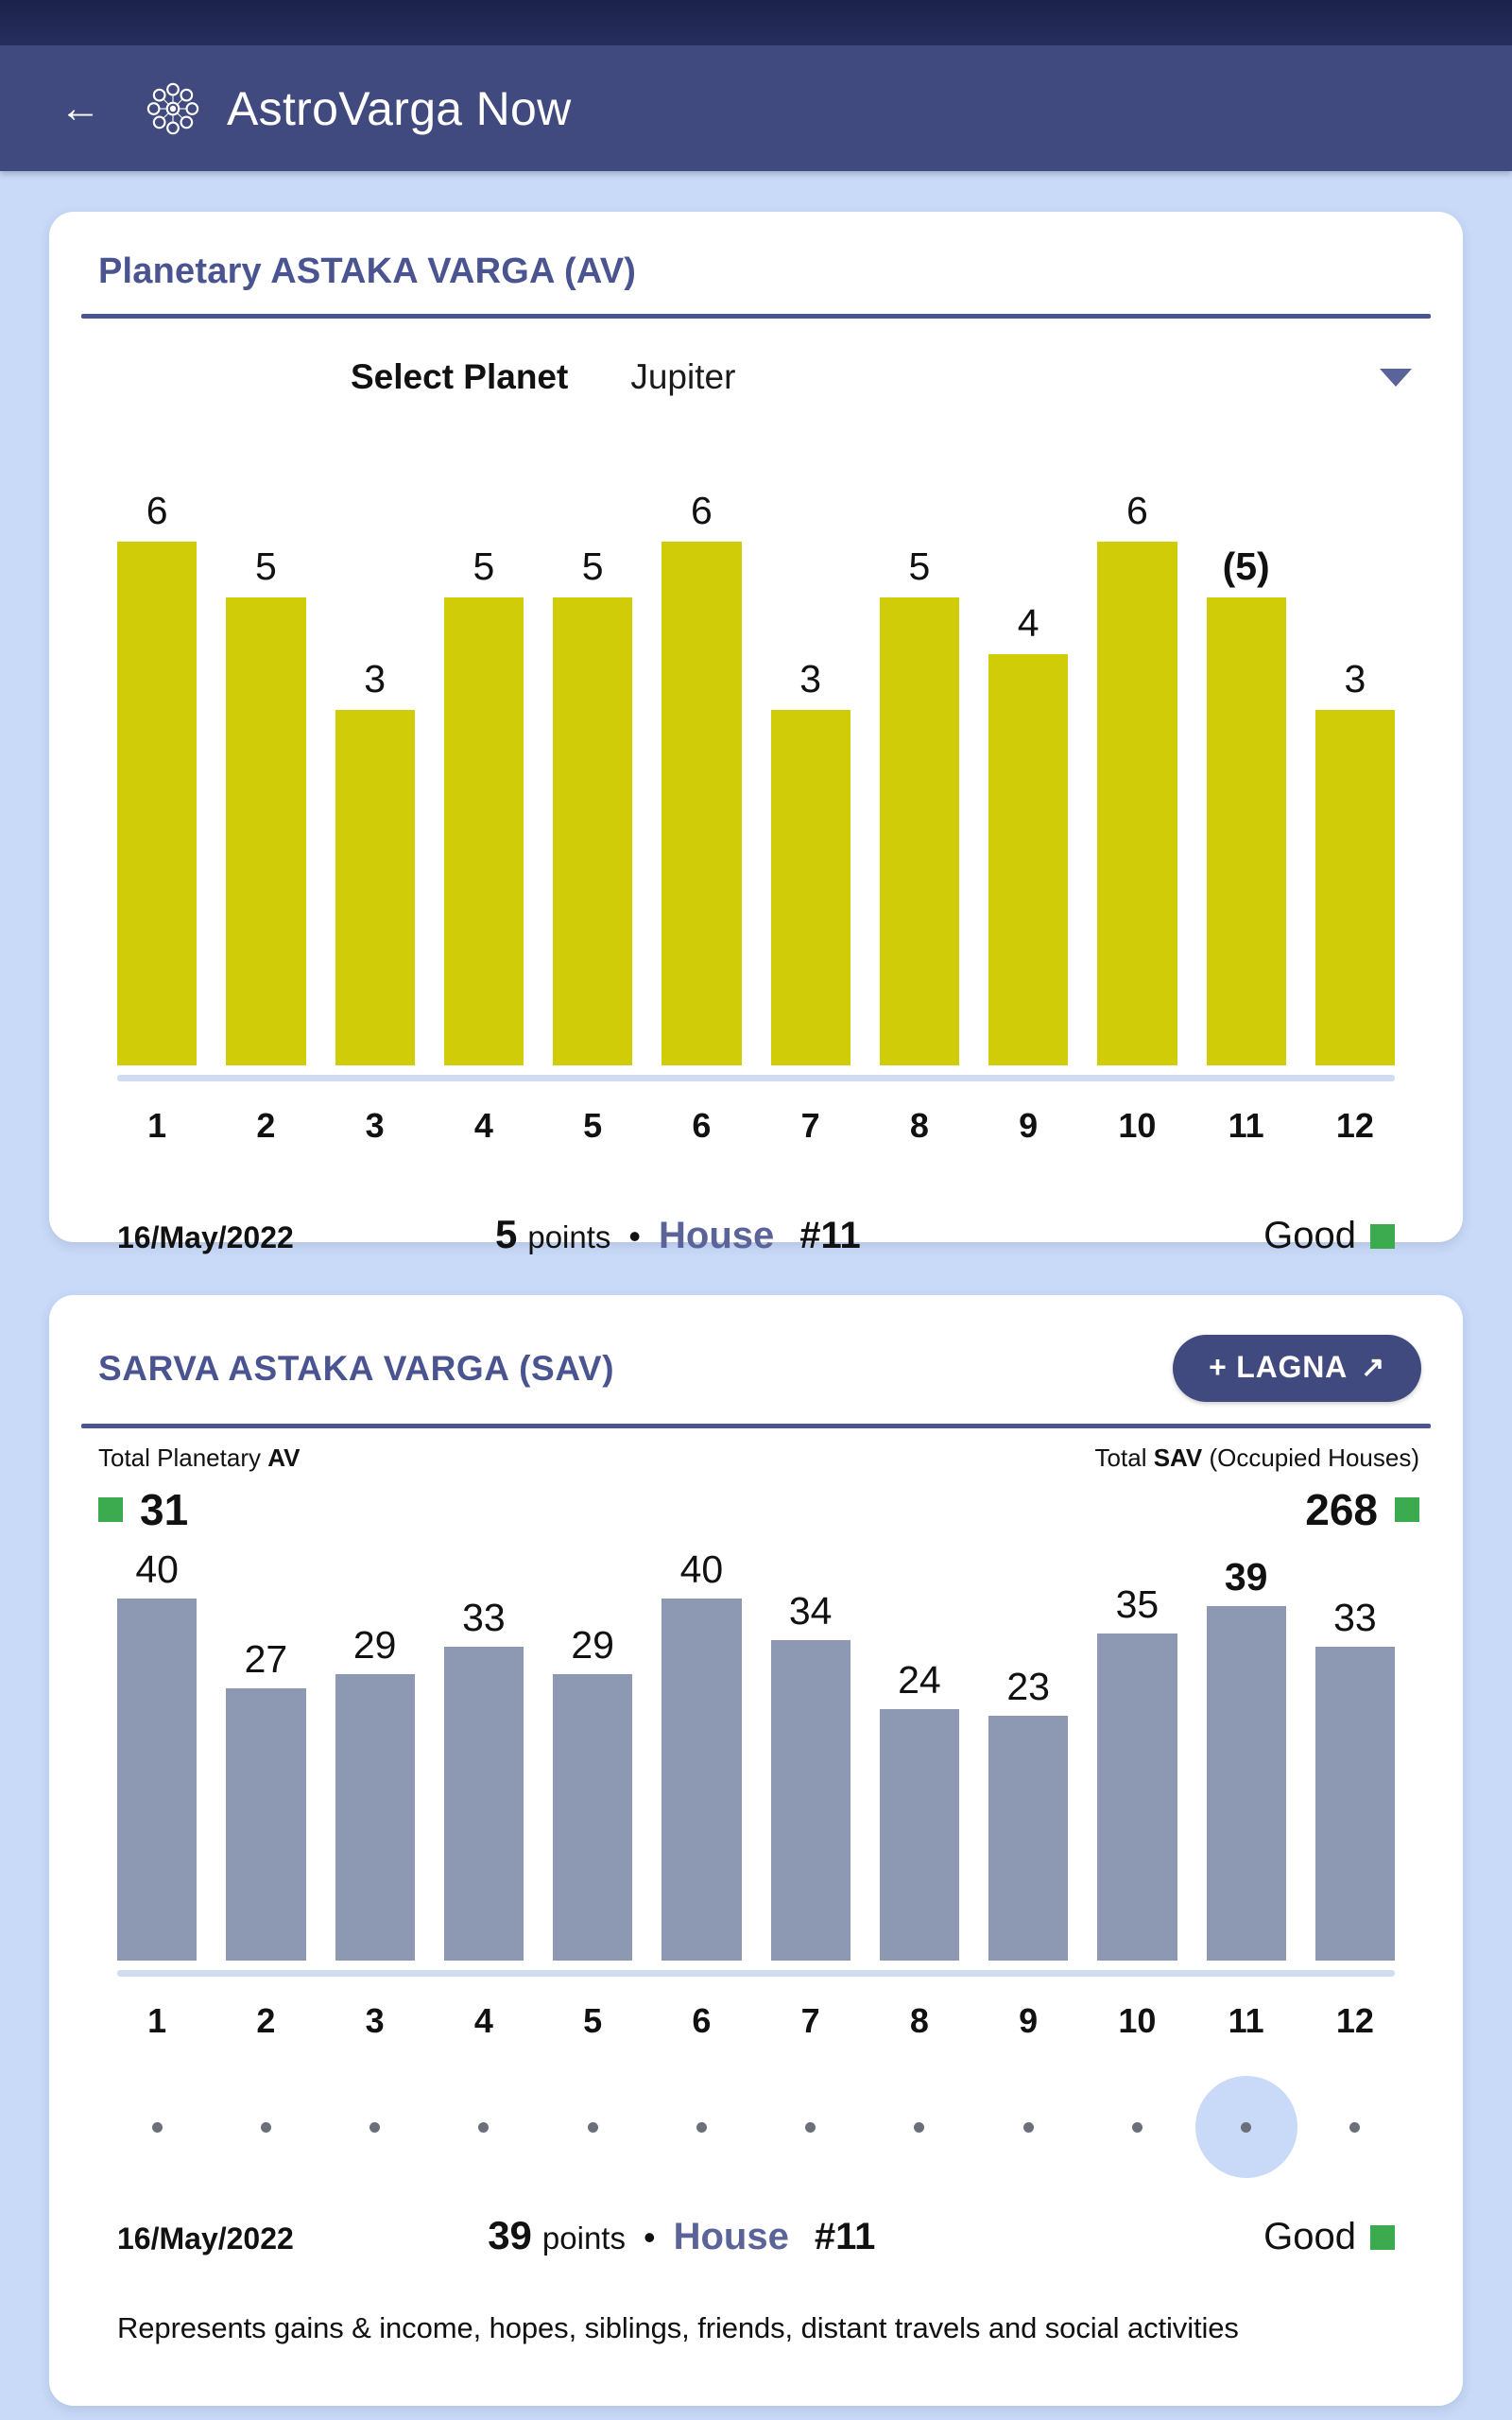 This screenshot has height=2420, width=1512. What do you see at coordinates (1329, 2237) in the screenshot?
I see `sav-status: Good` at bounding box center [1329, 2237].